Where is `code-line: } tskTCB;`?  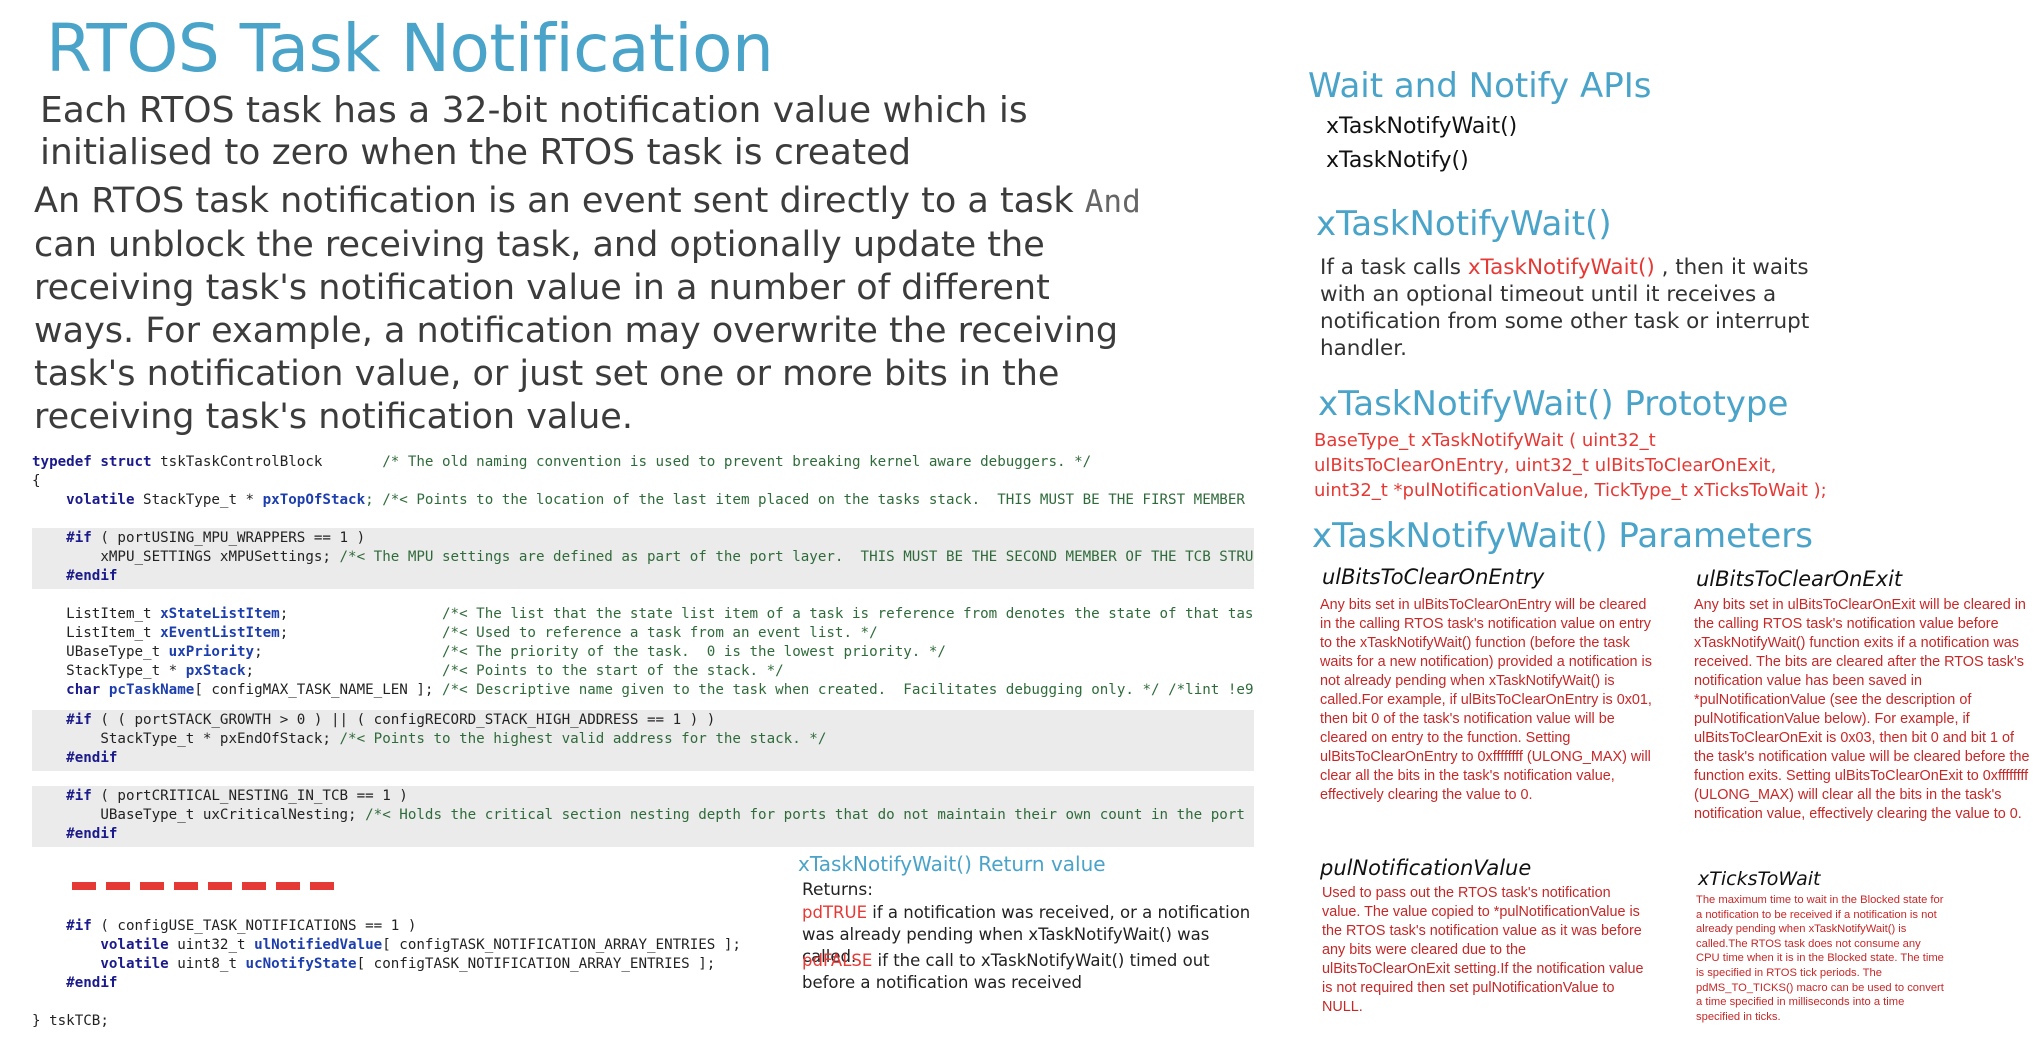 code-line: } tskTCB; is located at coordinates (70, 1021).